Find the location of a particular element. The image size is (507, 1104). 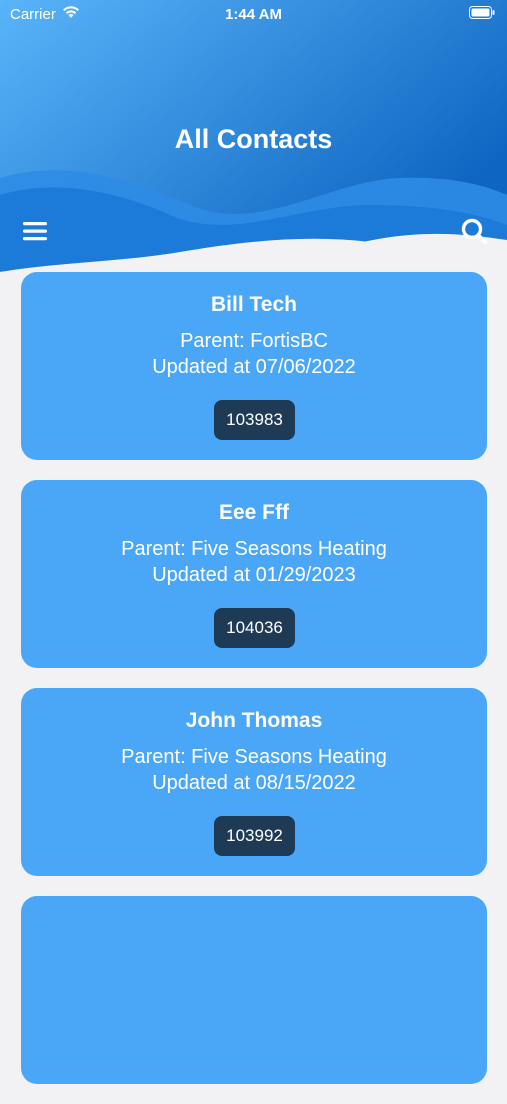

menu-button is located at coordinates (35, 231).